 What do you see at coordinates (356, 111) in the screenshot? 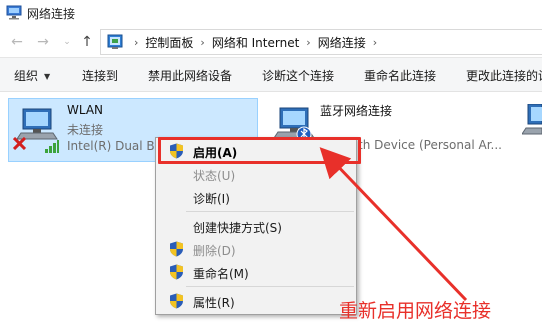
I see `adapter-name: 蓝牙网络连接` at bounding box center [356, 111].